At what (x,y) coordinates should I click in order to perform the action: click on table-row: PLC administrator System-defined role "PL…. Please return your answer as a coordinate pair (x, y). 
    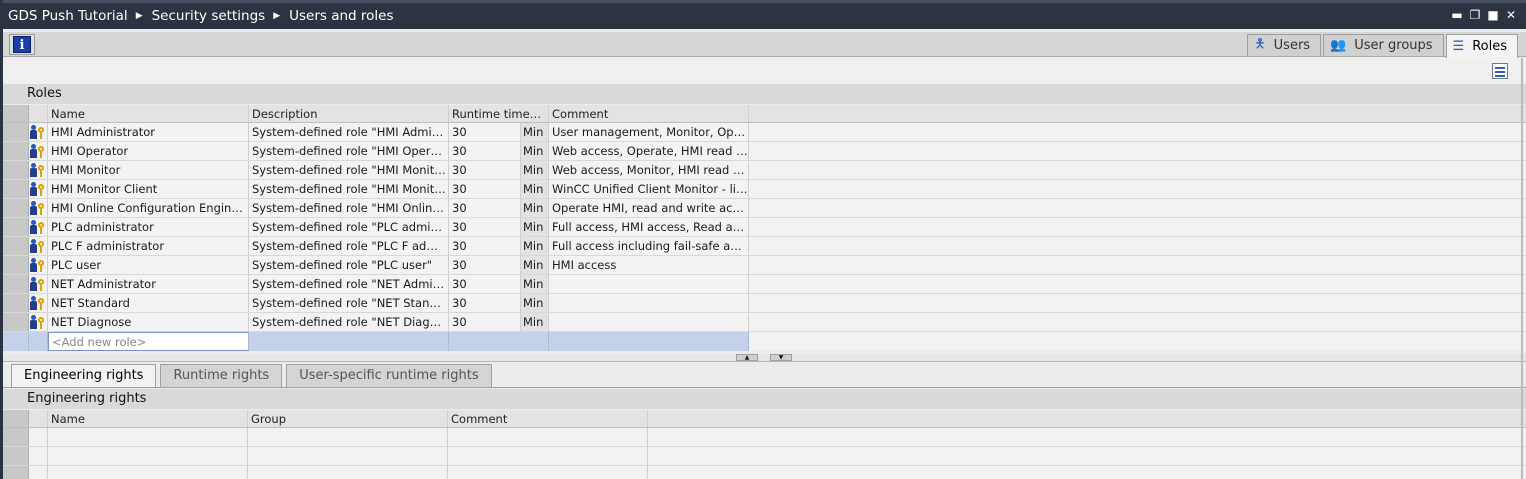
    Looking at the image, I should click on (764, 227).